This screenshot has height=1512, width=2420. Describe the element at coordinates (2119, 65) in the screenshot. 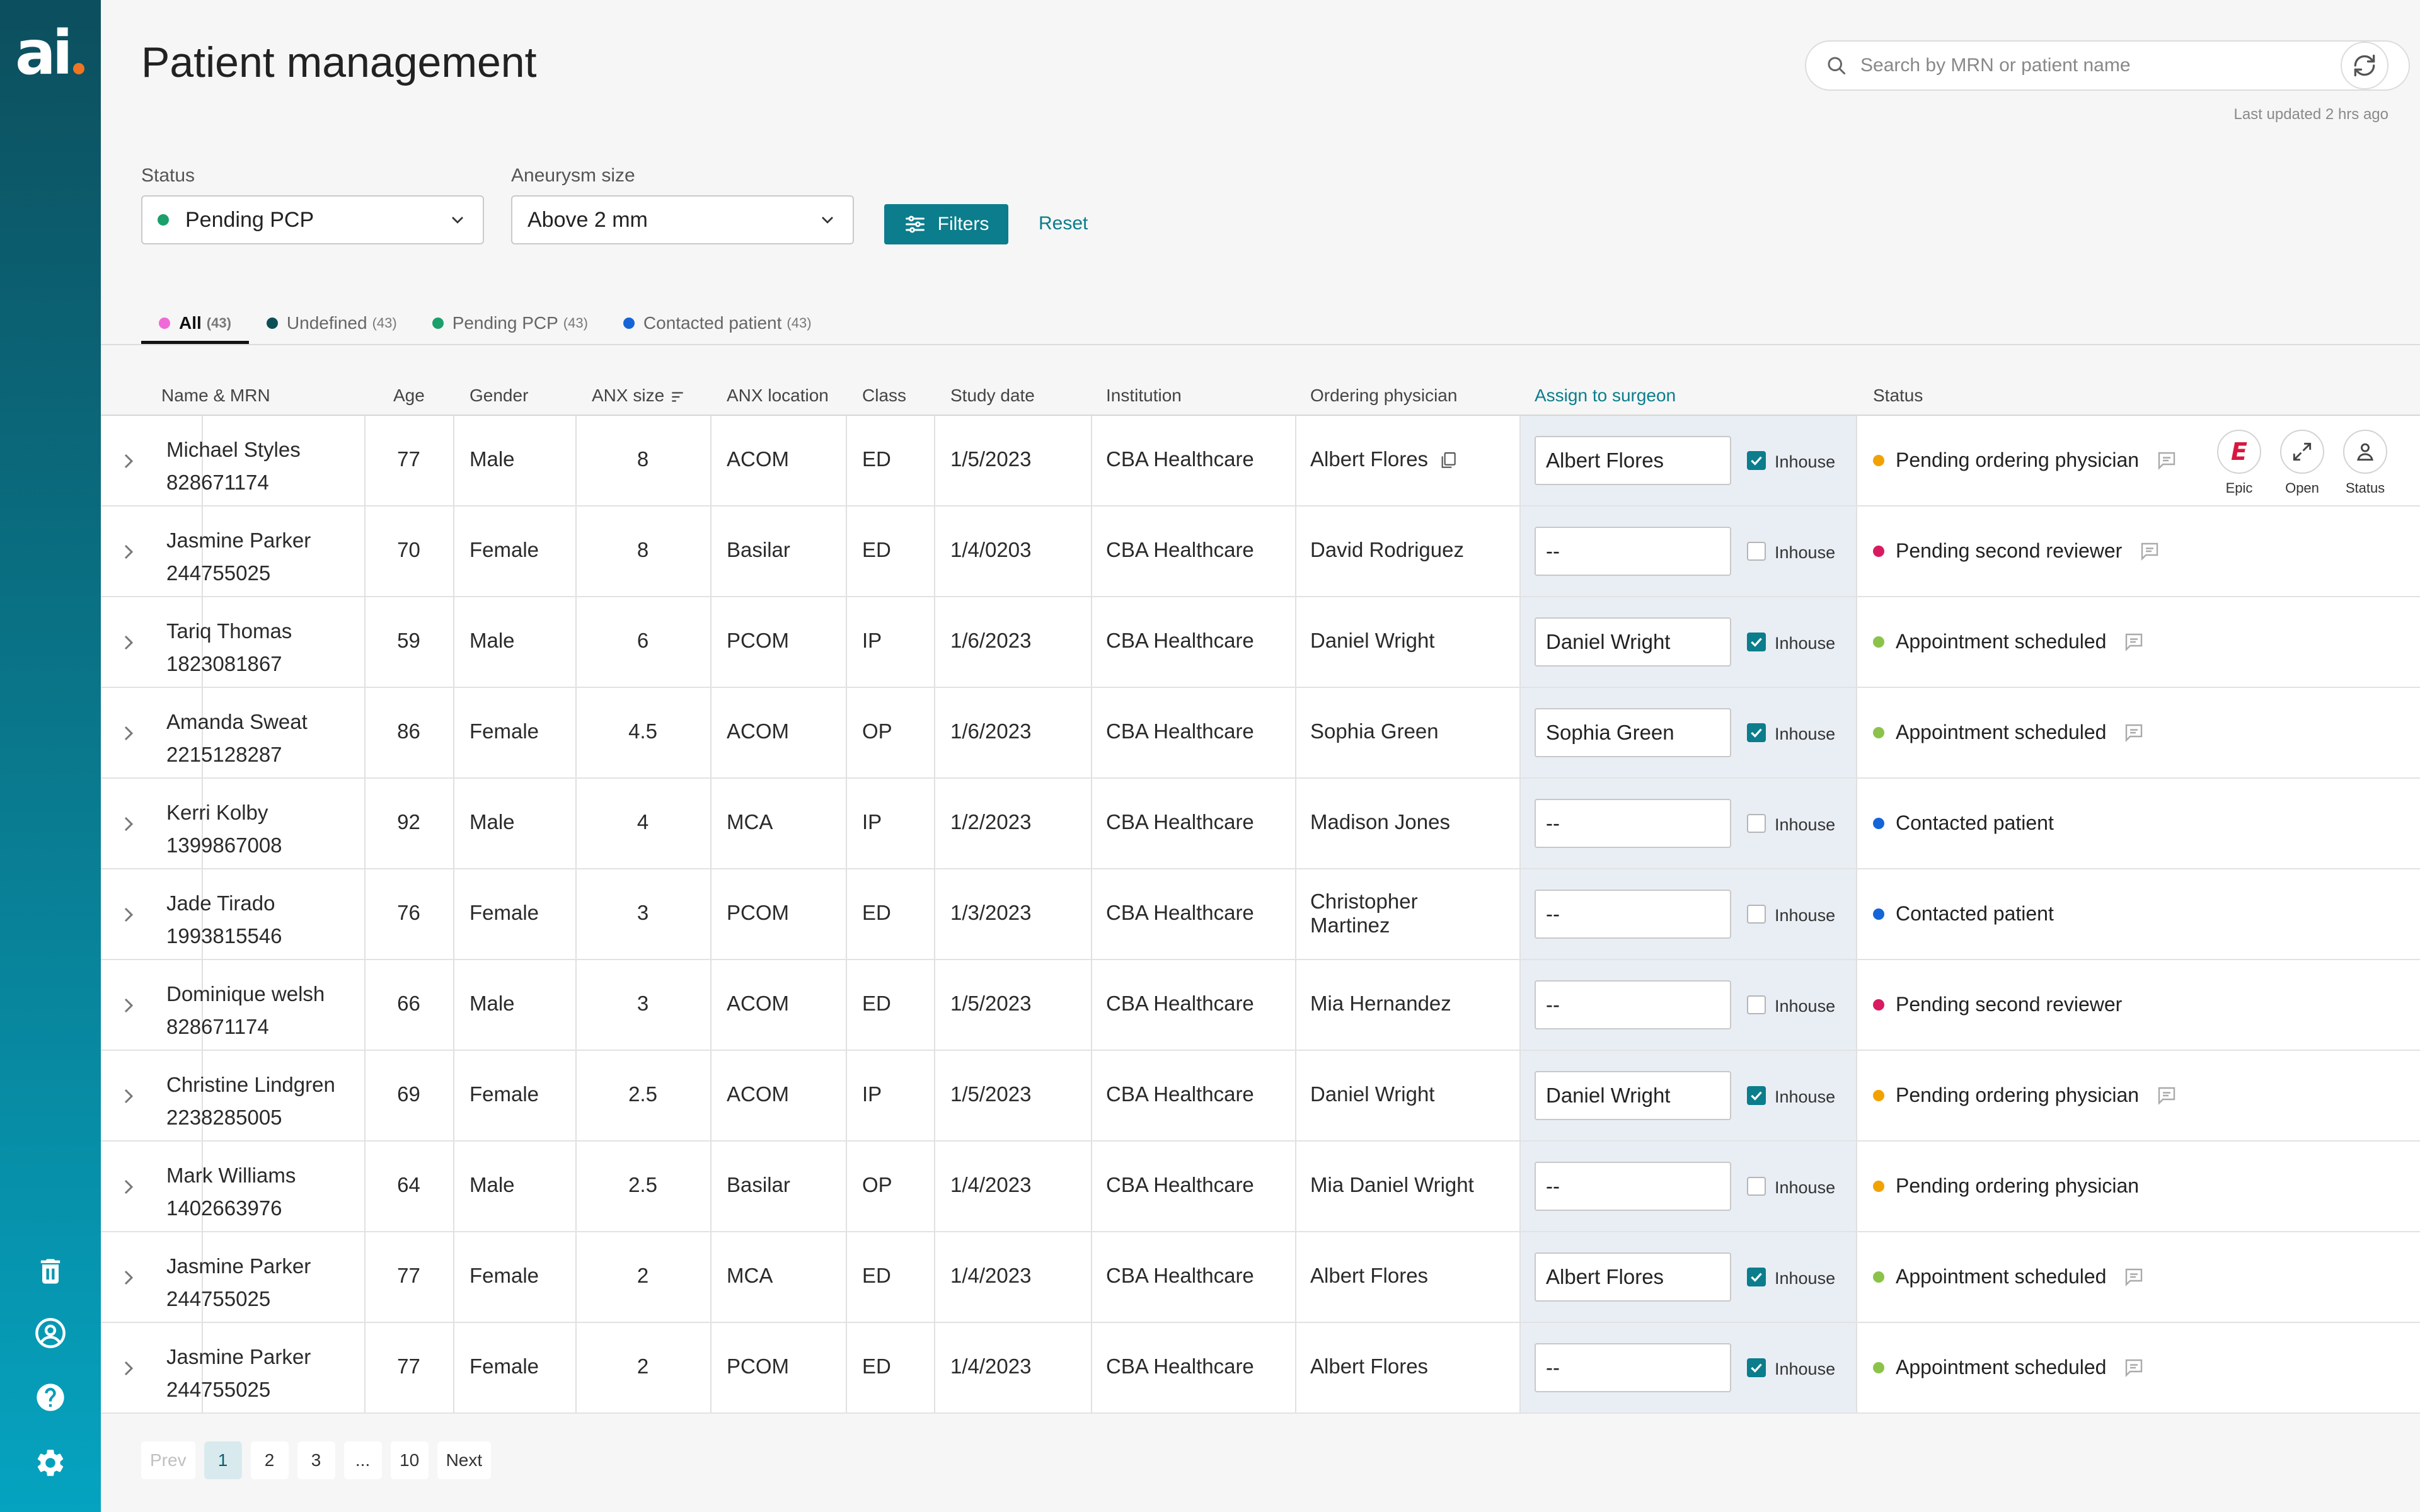

I see `search-input` at that location.